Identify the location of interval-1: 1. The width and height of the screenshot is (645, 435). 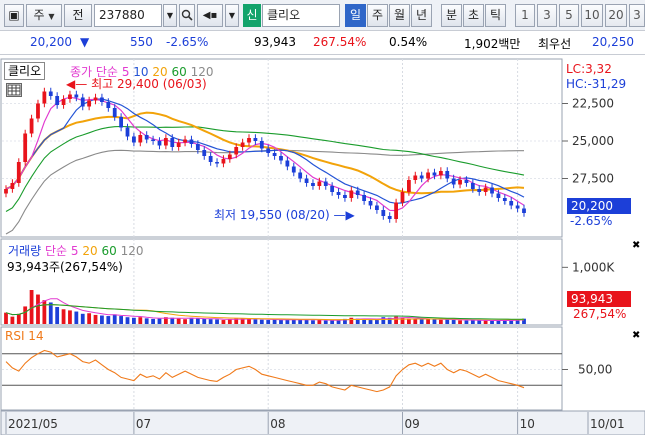
(525, 15).